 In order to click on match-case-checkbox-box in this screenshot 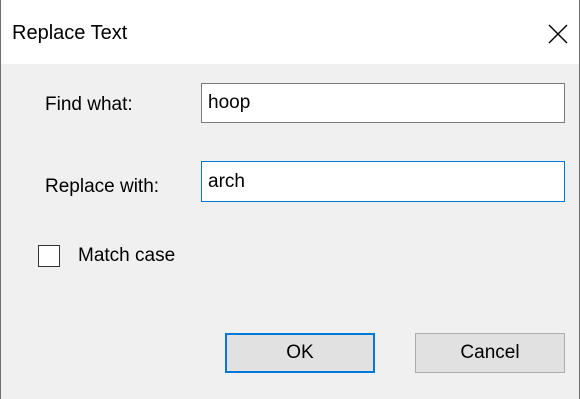, I will do `click(49, 256)`.